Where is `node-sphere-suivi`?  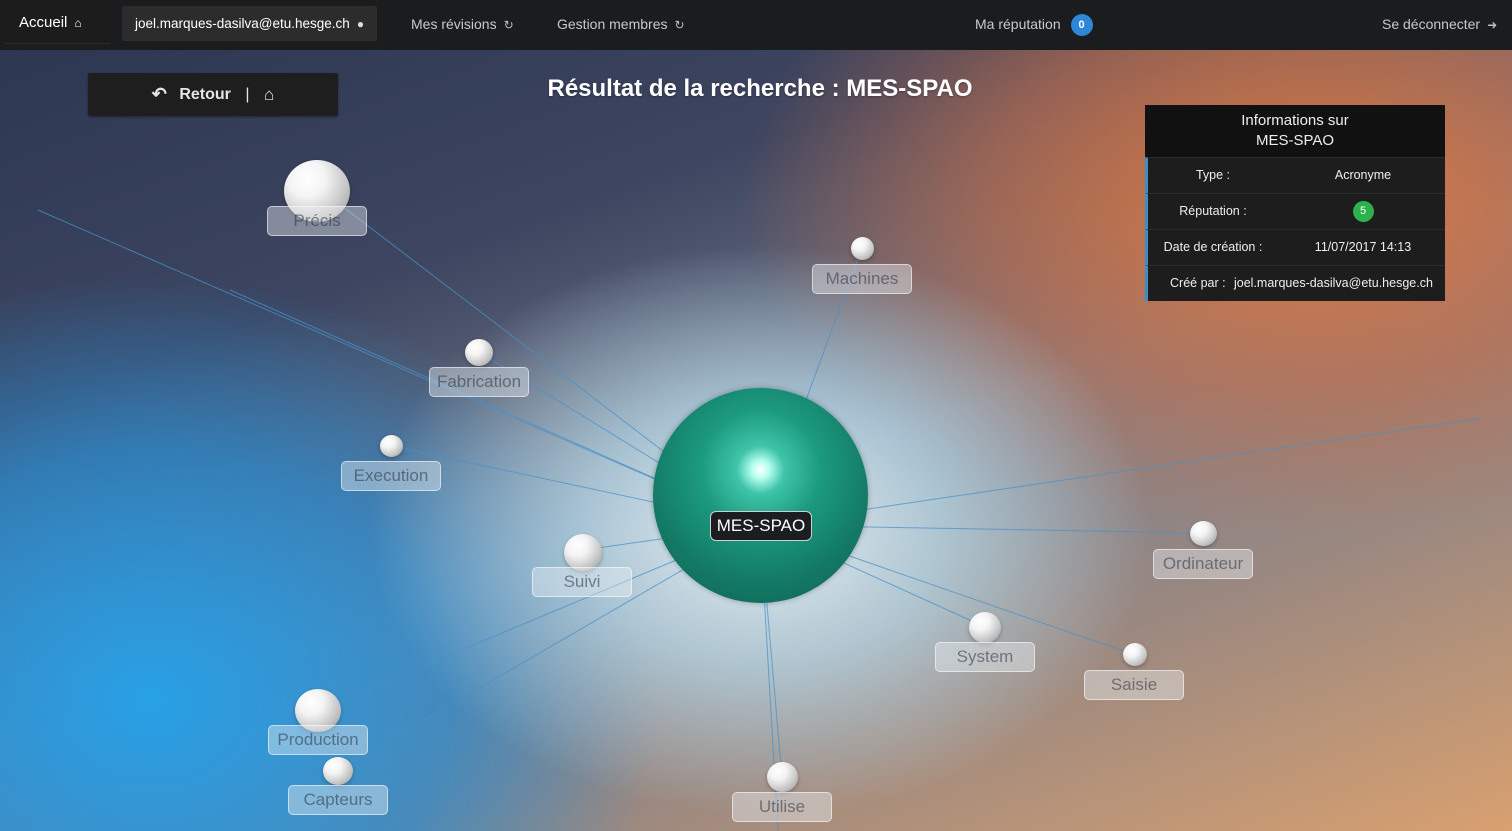
node-sphere-suivi is located at coordinates (583, 552).